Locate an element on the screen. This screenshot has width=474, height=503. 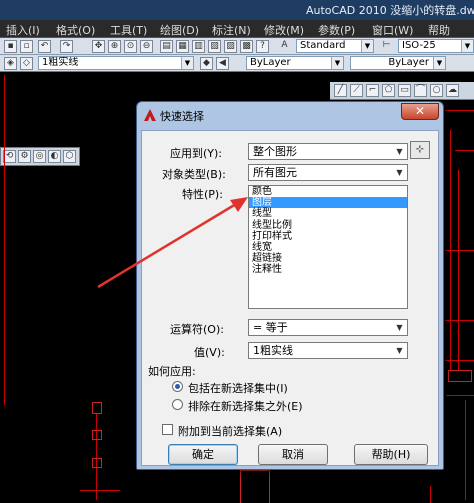
arrow-head is located at coordinates (239, 204).